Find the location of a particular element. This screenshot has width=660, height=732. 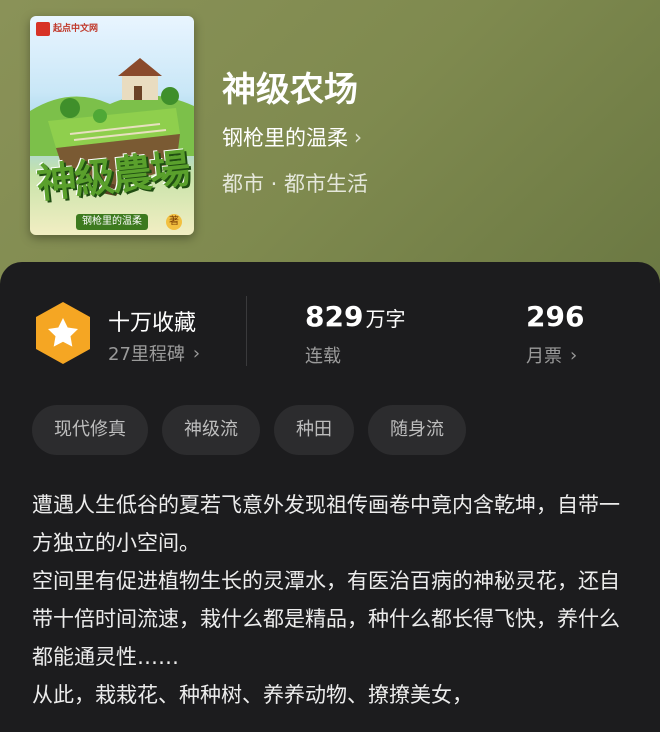

author-link: 钢枪里的温柔 › is located at coordinates (292, 137).